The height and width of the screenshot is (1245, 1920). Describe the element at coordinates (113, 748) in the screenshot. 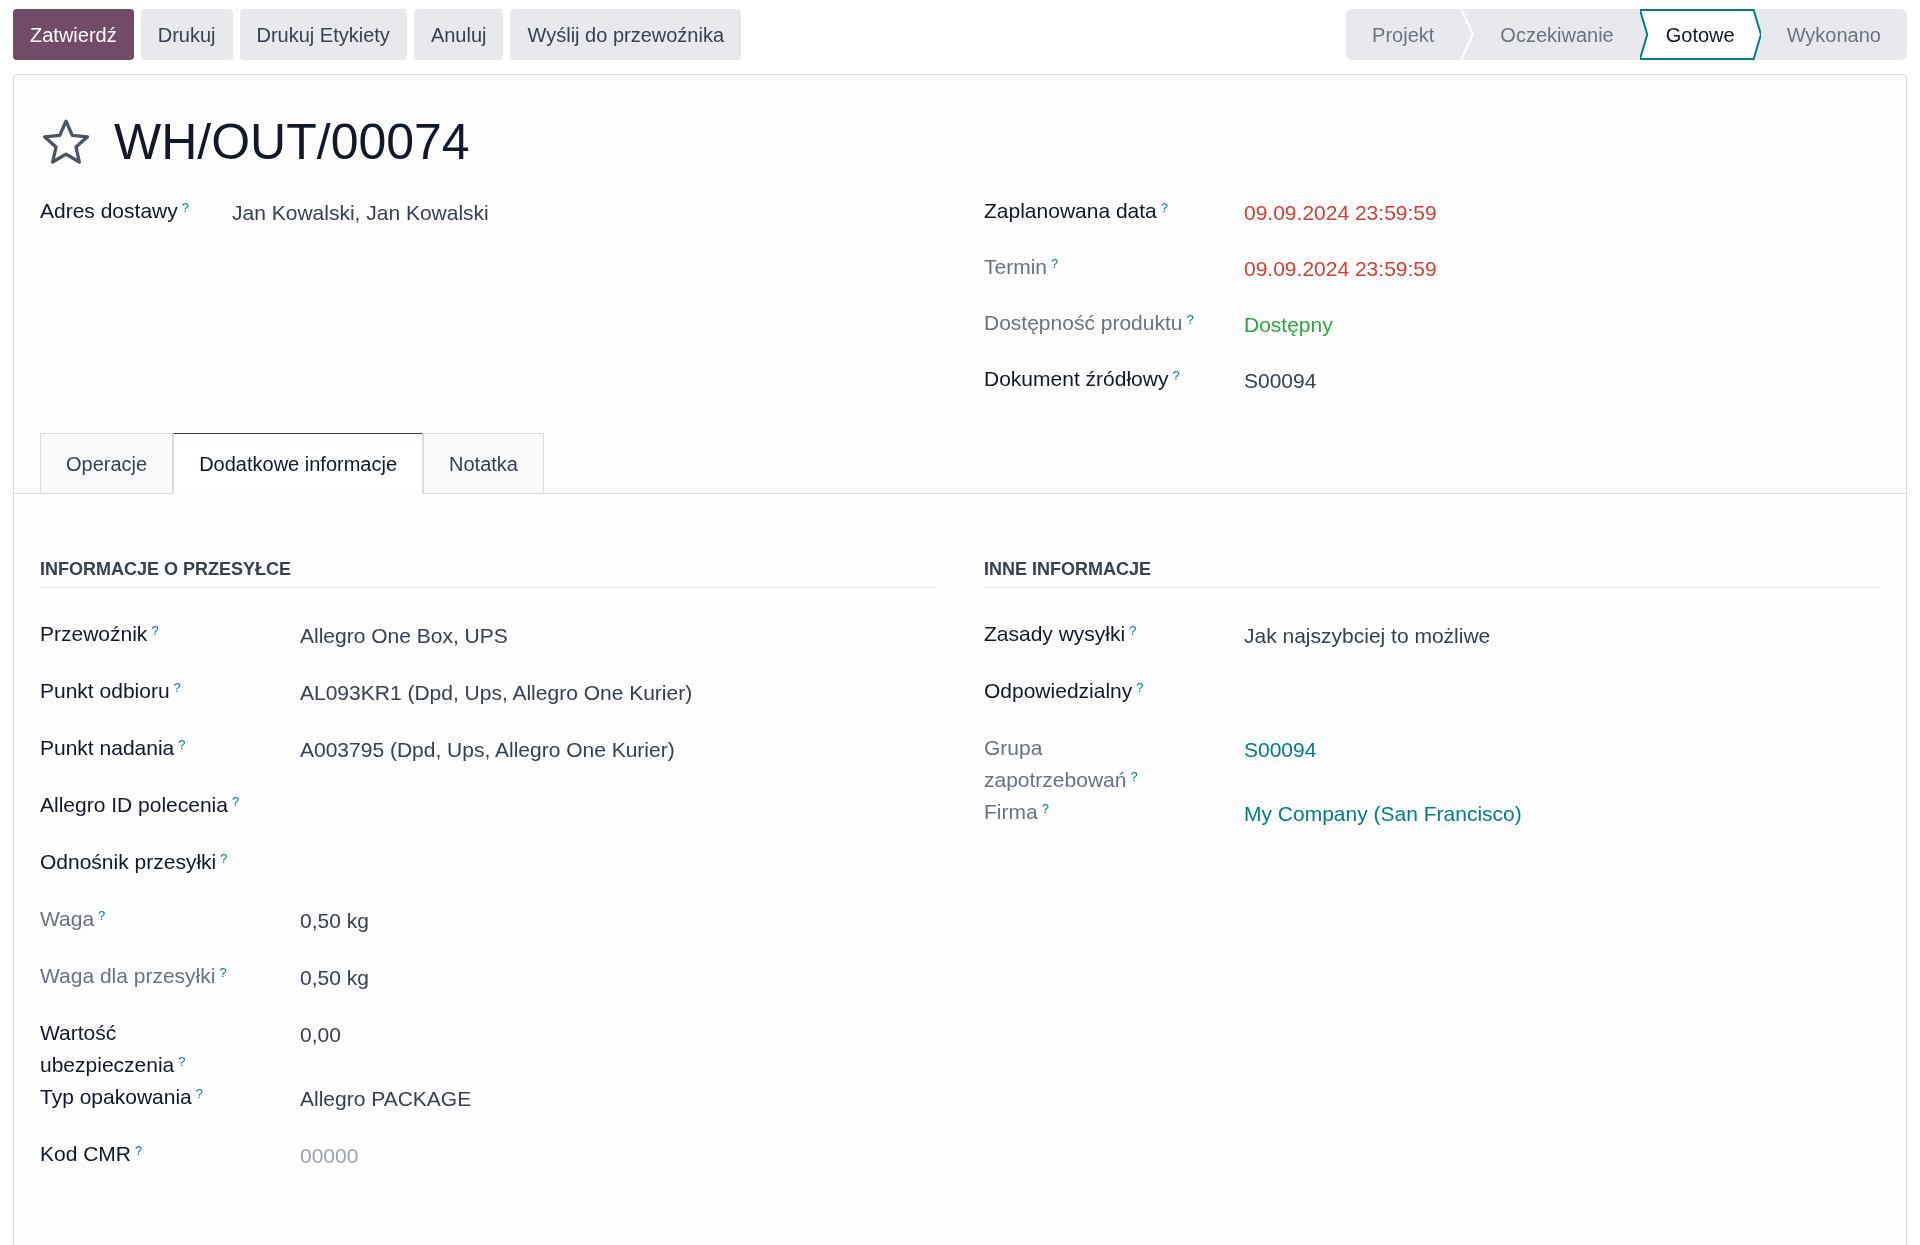

I see `field-label: Punkt nadania $^{?}$` at that location.